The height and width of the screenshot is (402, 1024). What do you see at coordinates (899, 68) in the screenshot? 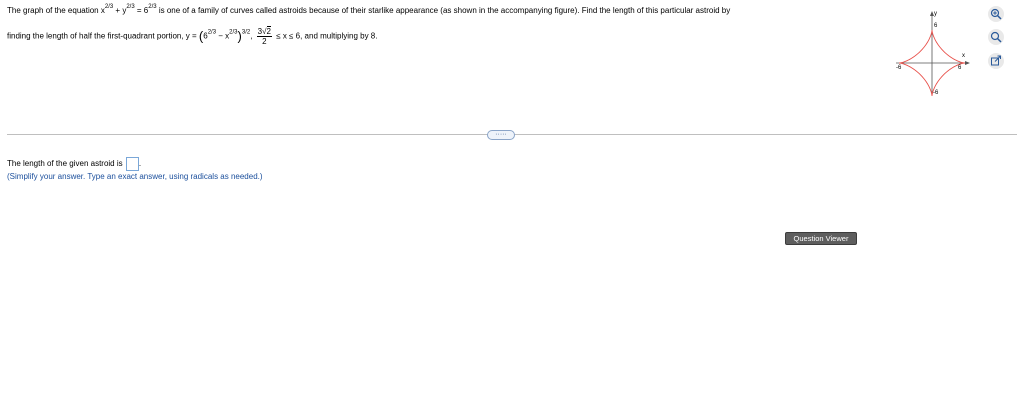
I see `left-label: -6` at bounding box center [899, 68].